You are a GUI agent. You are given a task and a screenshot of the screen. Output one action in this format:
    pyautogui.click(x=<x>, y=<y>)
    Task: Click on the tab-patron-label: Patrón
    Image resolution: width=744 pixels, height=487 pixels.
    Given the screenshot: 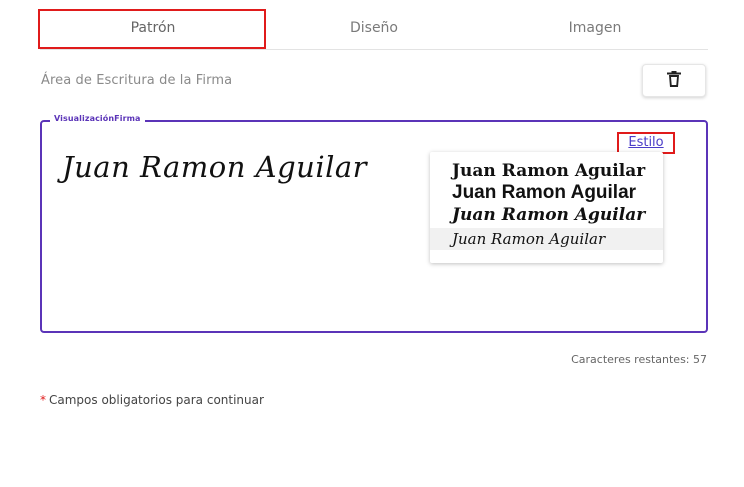 What is the action you would take?
    pyautogui.click(x=153, y=28)
    